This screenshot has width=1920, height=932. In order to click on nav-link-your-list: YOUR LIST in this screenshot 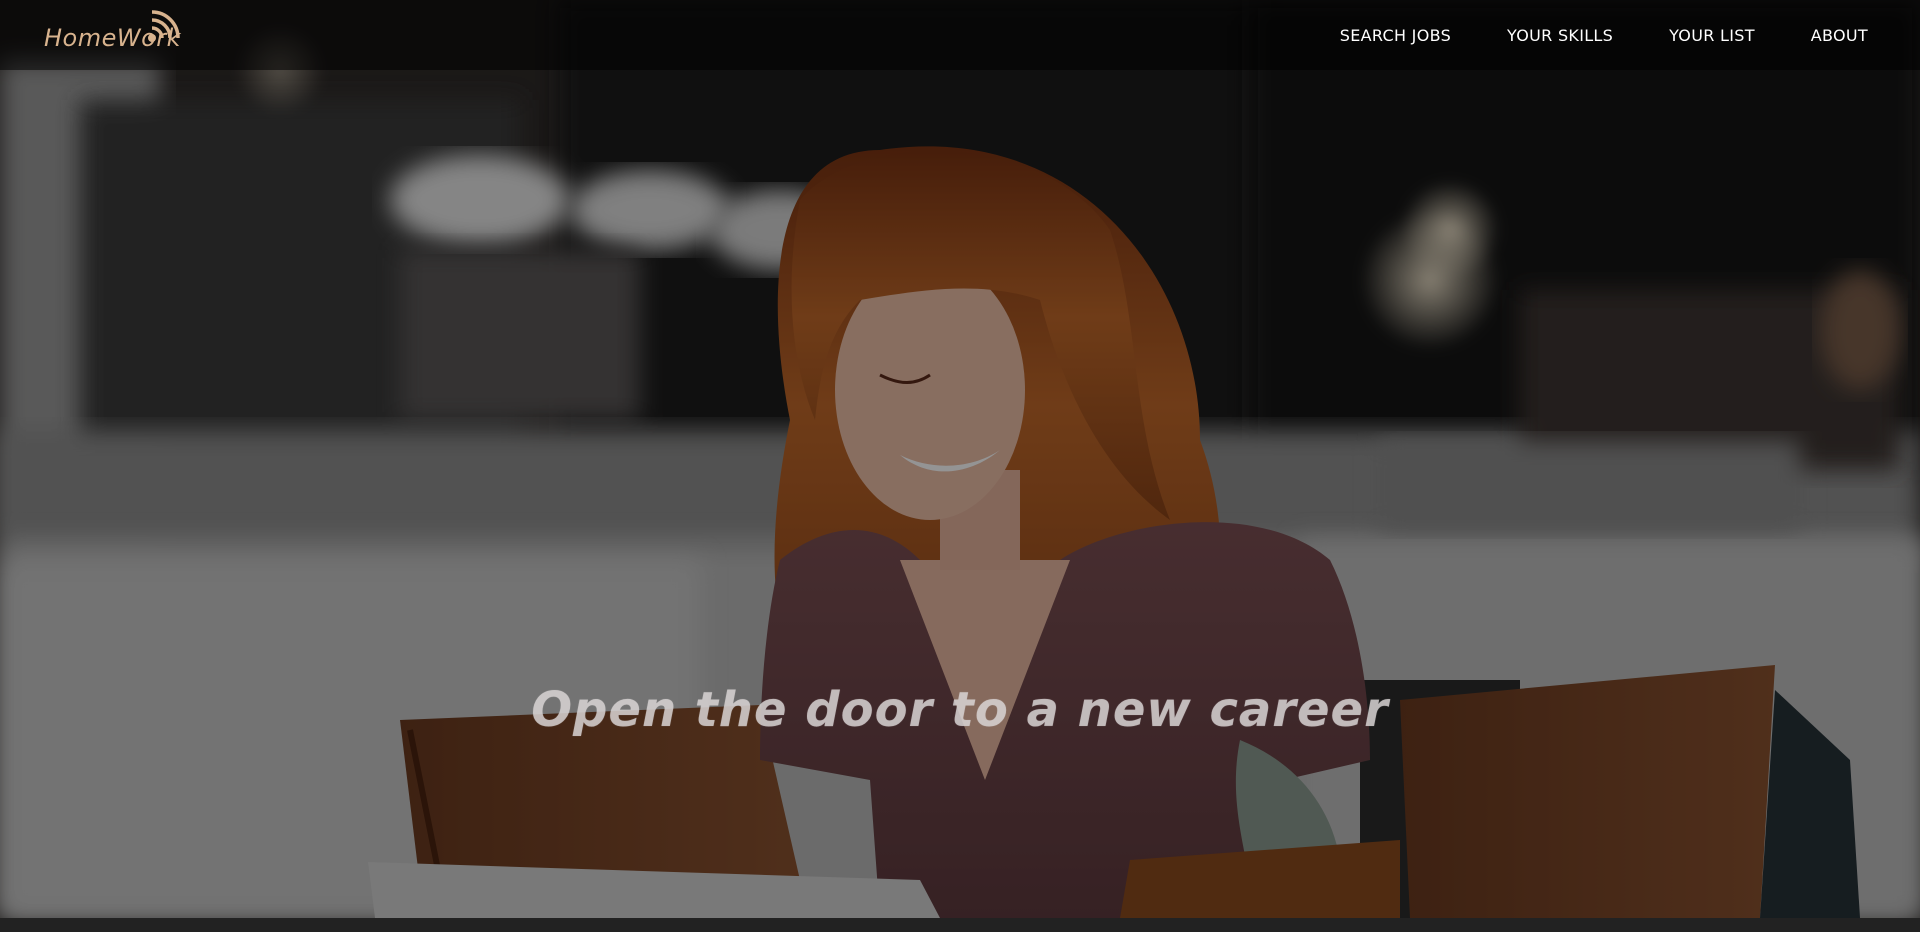, I will do `click(1712, 35)`.